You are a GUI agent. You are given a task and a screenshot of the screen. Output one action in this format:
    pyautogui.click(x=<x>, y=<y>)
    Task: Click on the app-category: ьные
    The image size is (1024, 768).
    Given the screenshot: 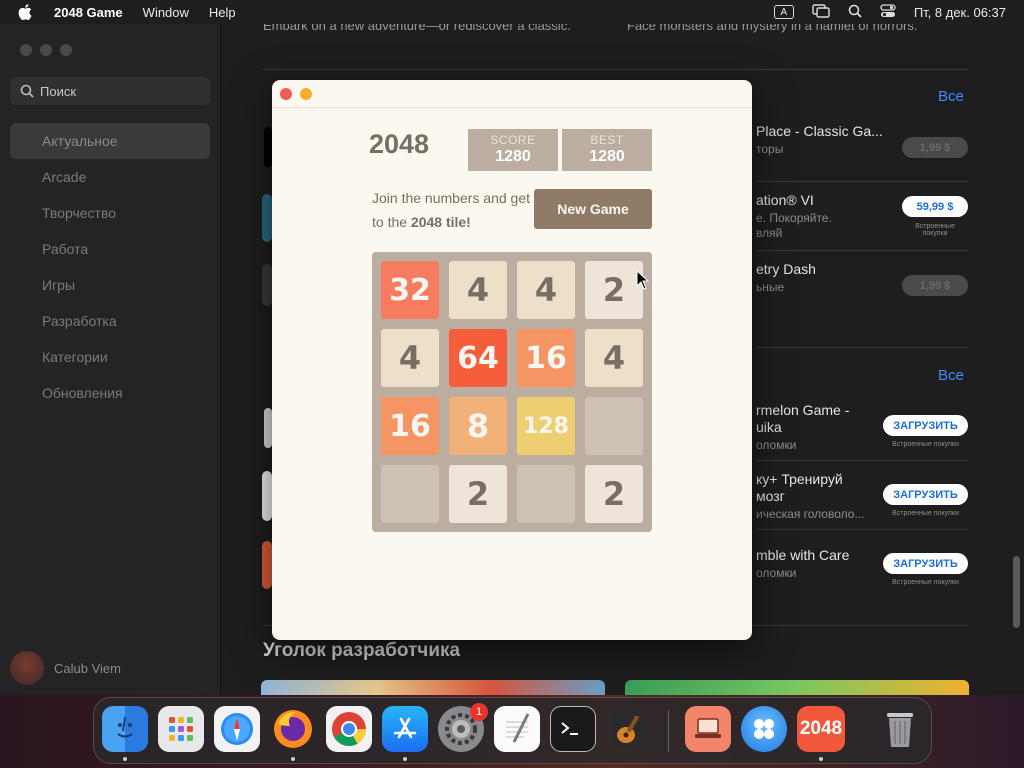 What is the action you would take?
    pyautogui.click(x=770, y=287)
    